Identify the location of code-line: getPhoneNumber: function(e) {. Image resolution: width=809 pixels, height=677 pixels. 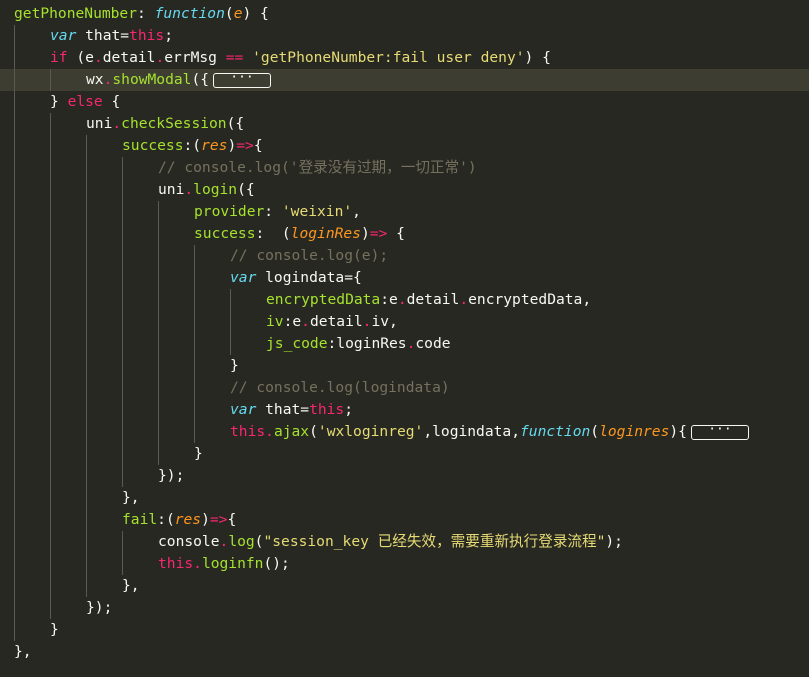
(404, 14).